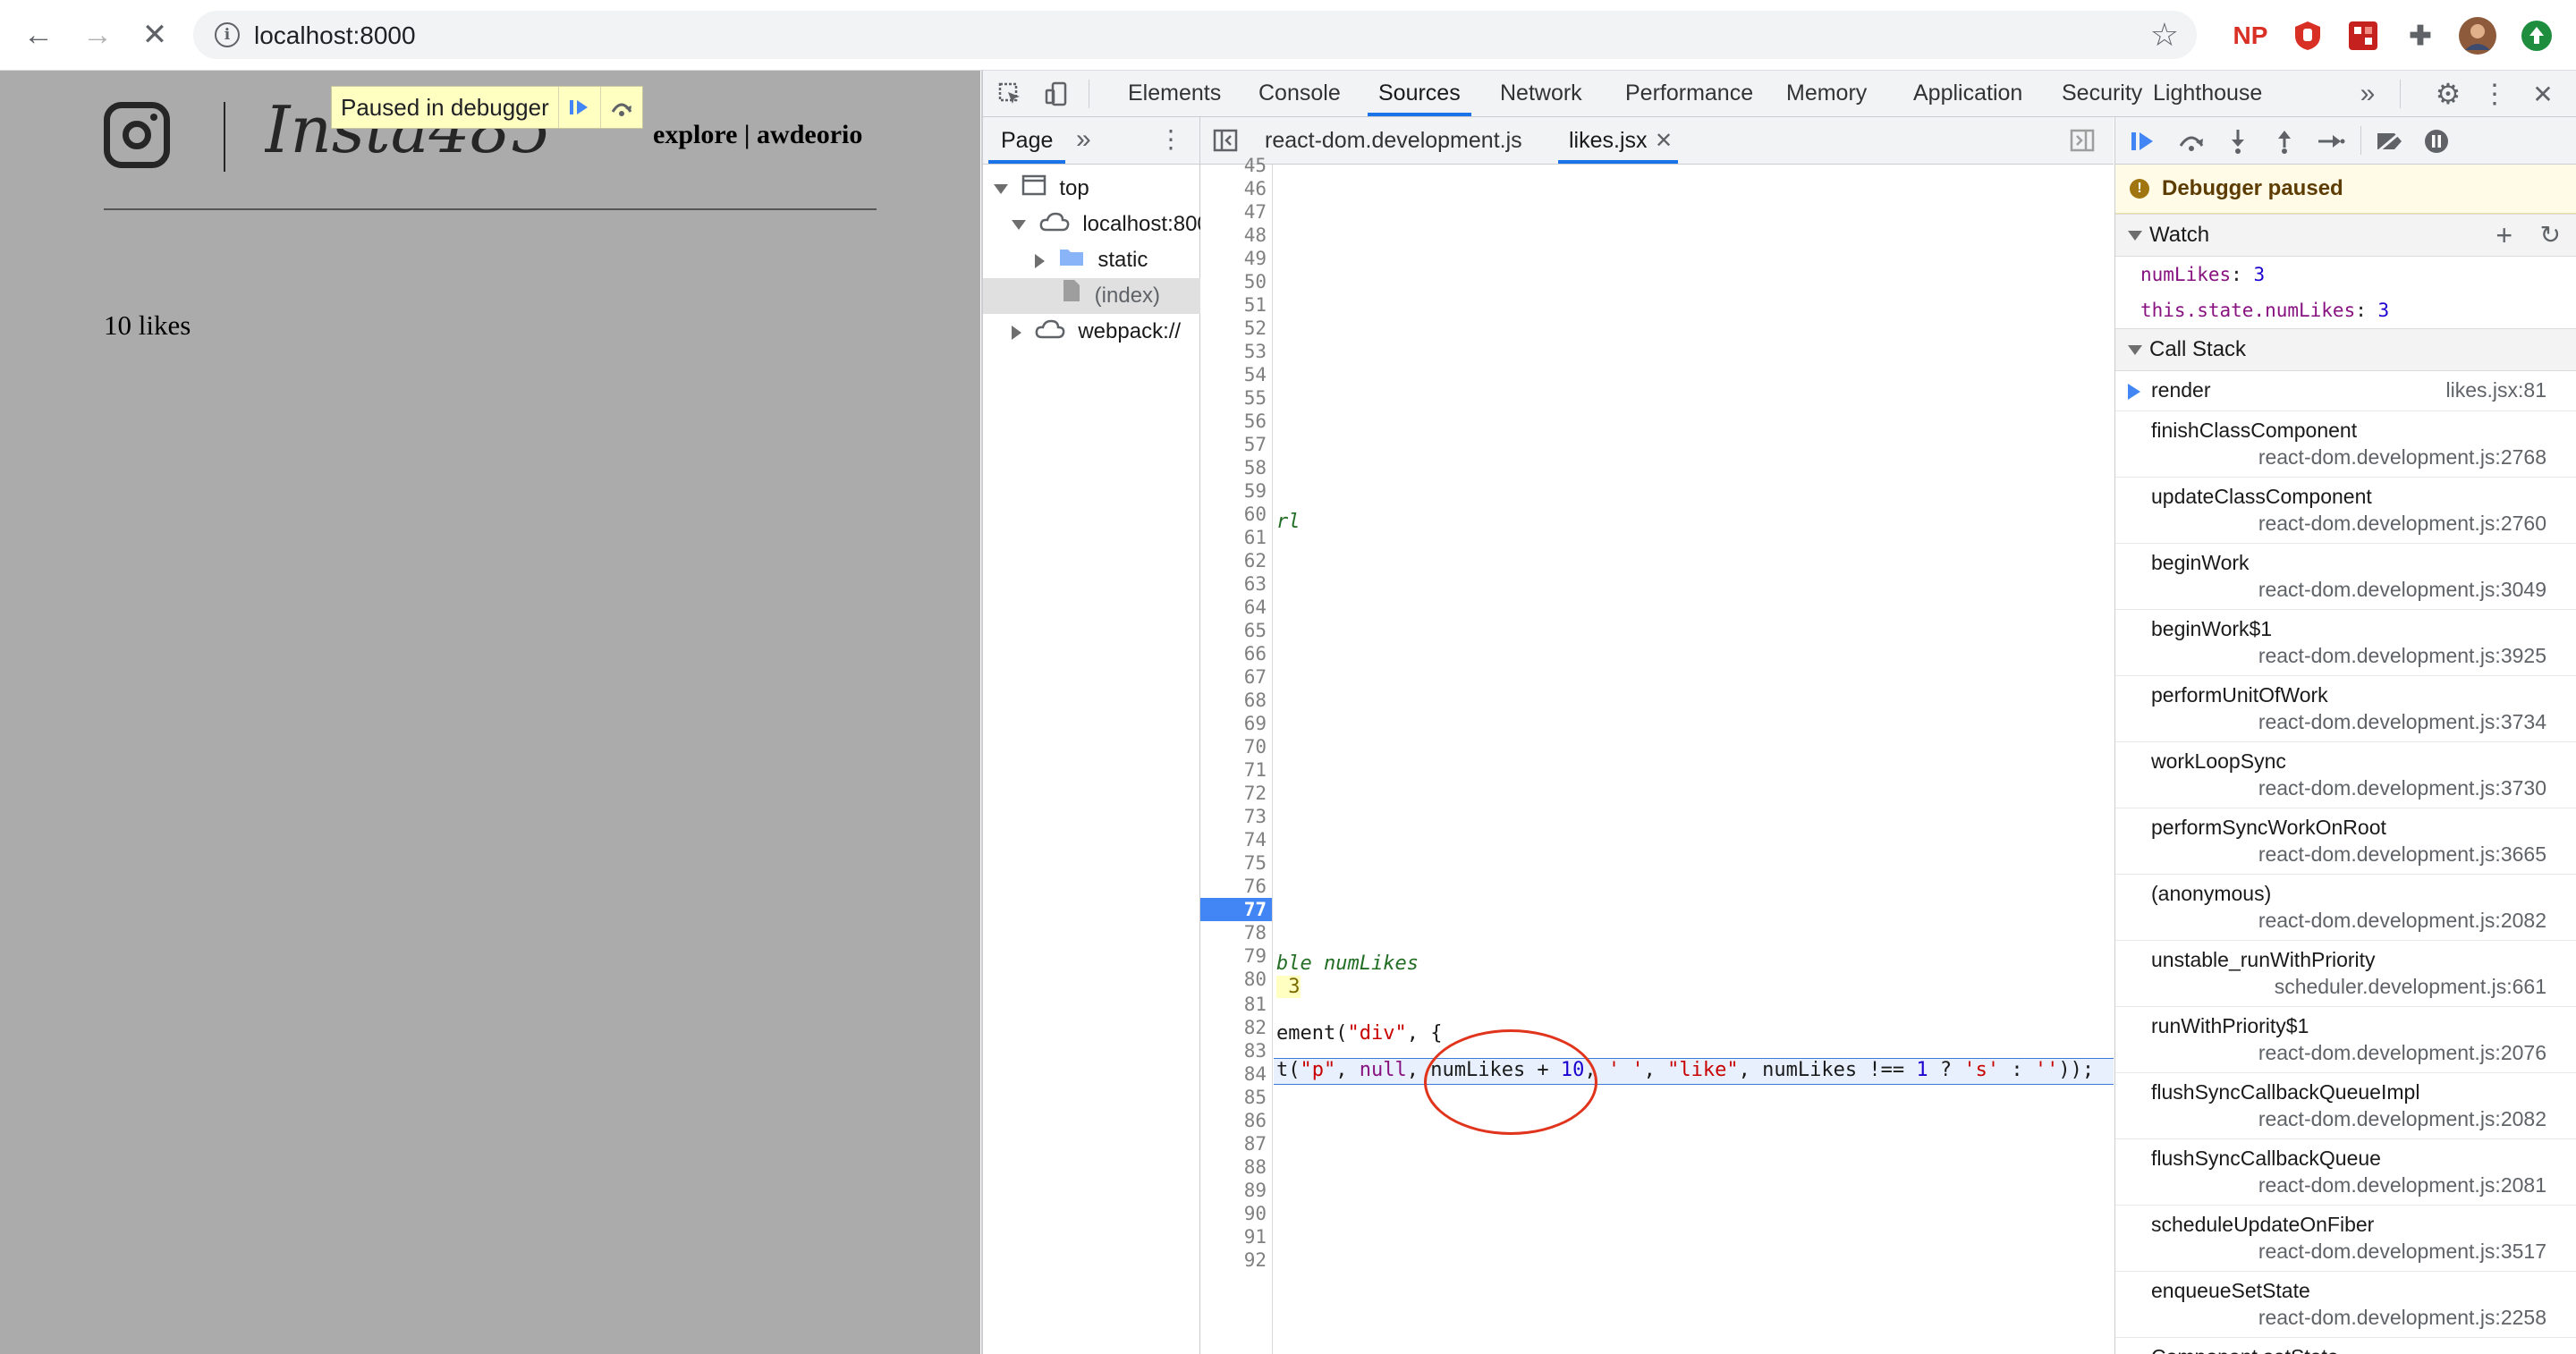  Describe the element at coordinates (1235, 677) in the screenshot. I see `line-number: 67` at that location.